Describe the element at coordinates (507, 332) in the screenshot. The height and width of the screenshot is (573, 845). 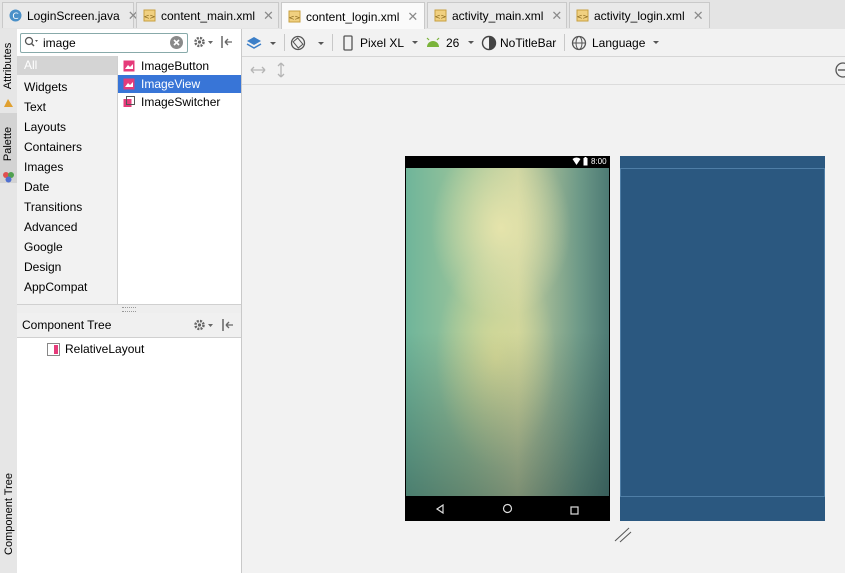
I see `imageview-background` at that location.